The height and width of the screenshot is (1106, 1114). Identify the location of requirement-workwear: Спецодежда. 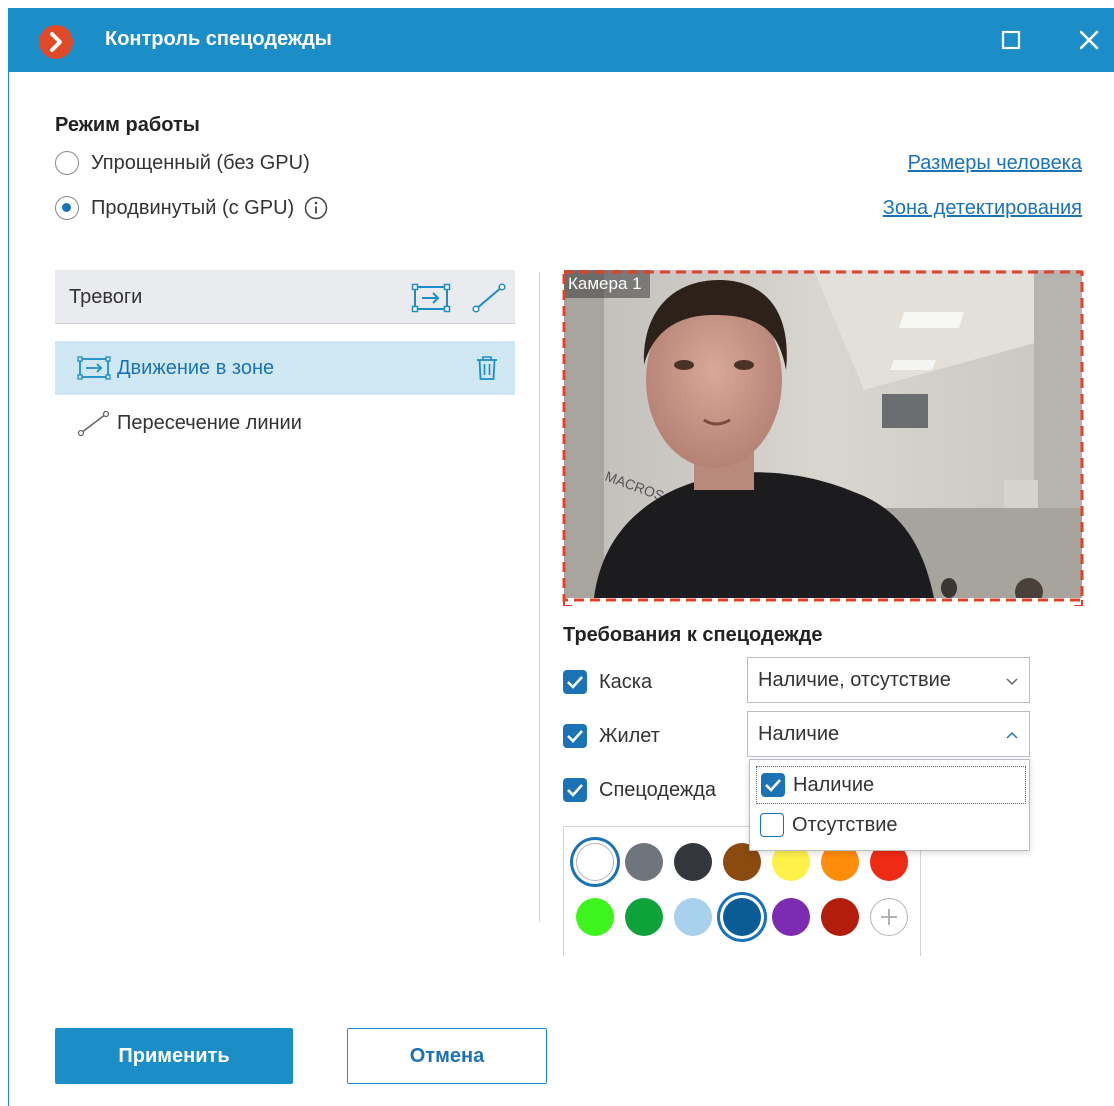
(639, 790).